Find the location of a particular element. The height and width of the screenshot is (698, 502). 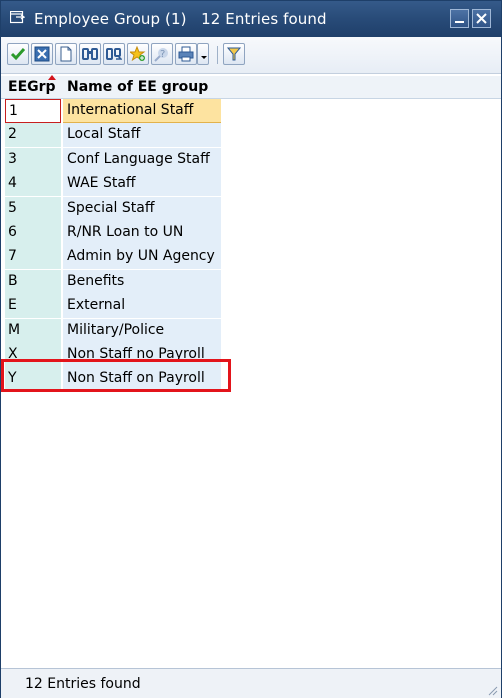

table-row: 1 International Staff is located at coordinates (113, 111).